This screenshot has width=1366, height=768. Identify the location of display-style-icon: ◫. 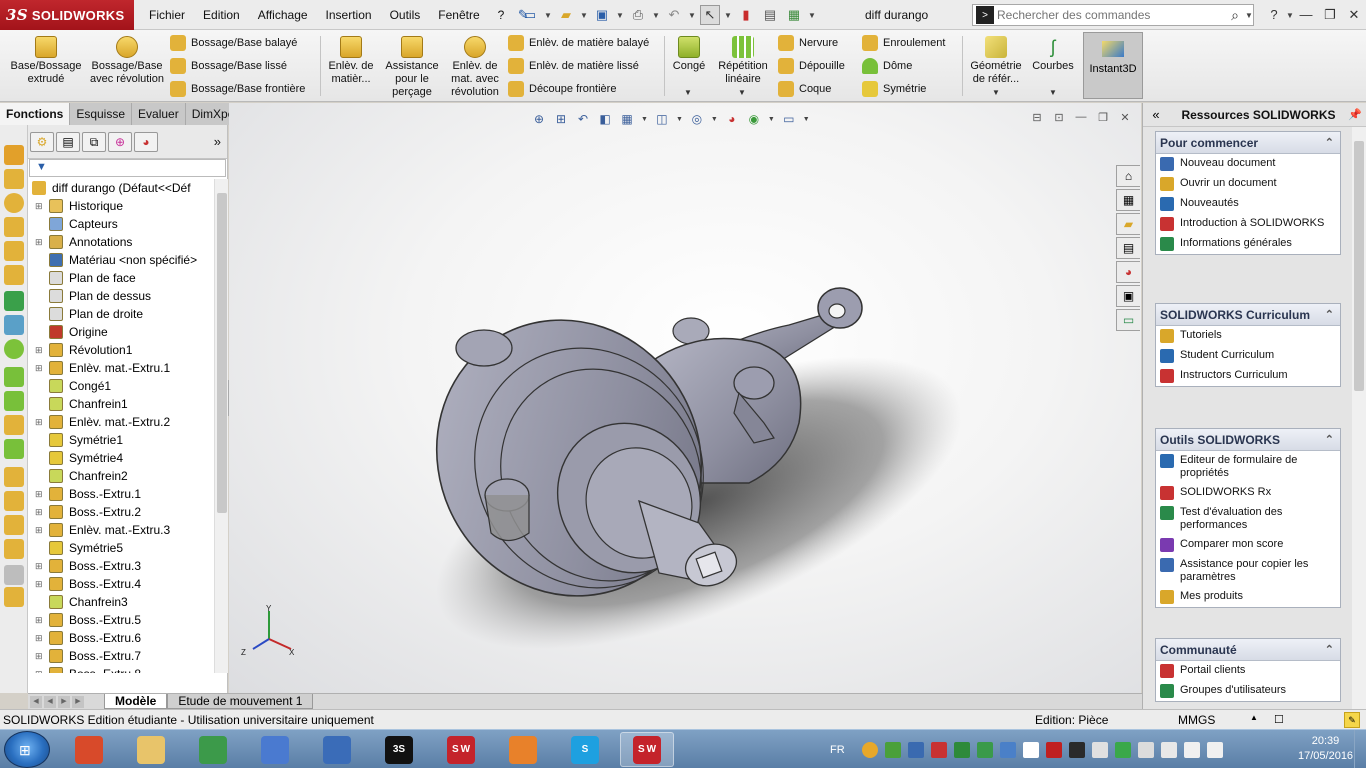
(662, 119).